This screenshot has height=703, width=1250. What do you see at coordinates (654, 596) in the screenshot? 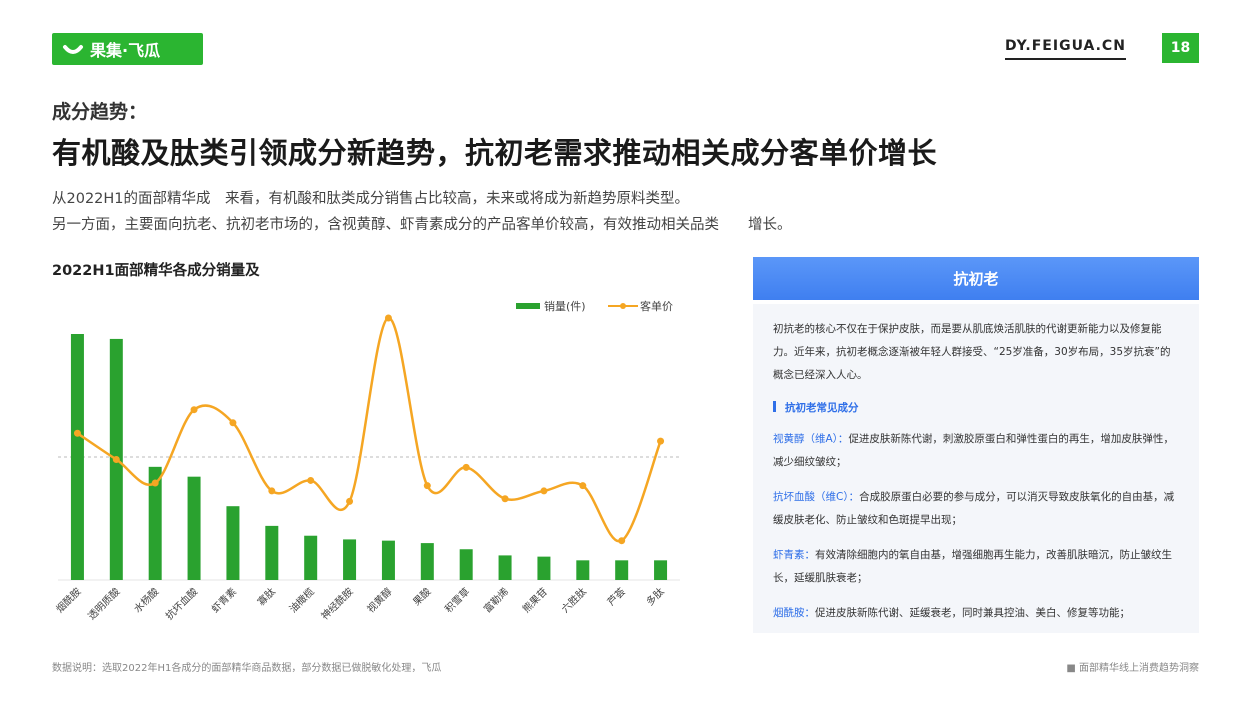
I see `x-tick-label: 多肽` at bounding box center [654, 596].